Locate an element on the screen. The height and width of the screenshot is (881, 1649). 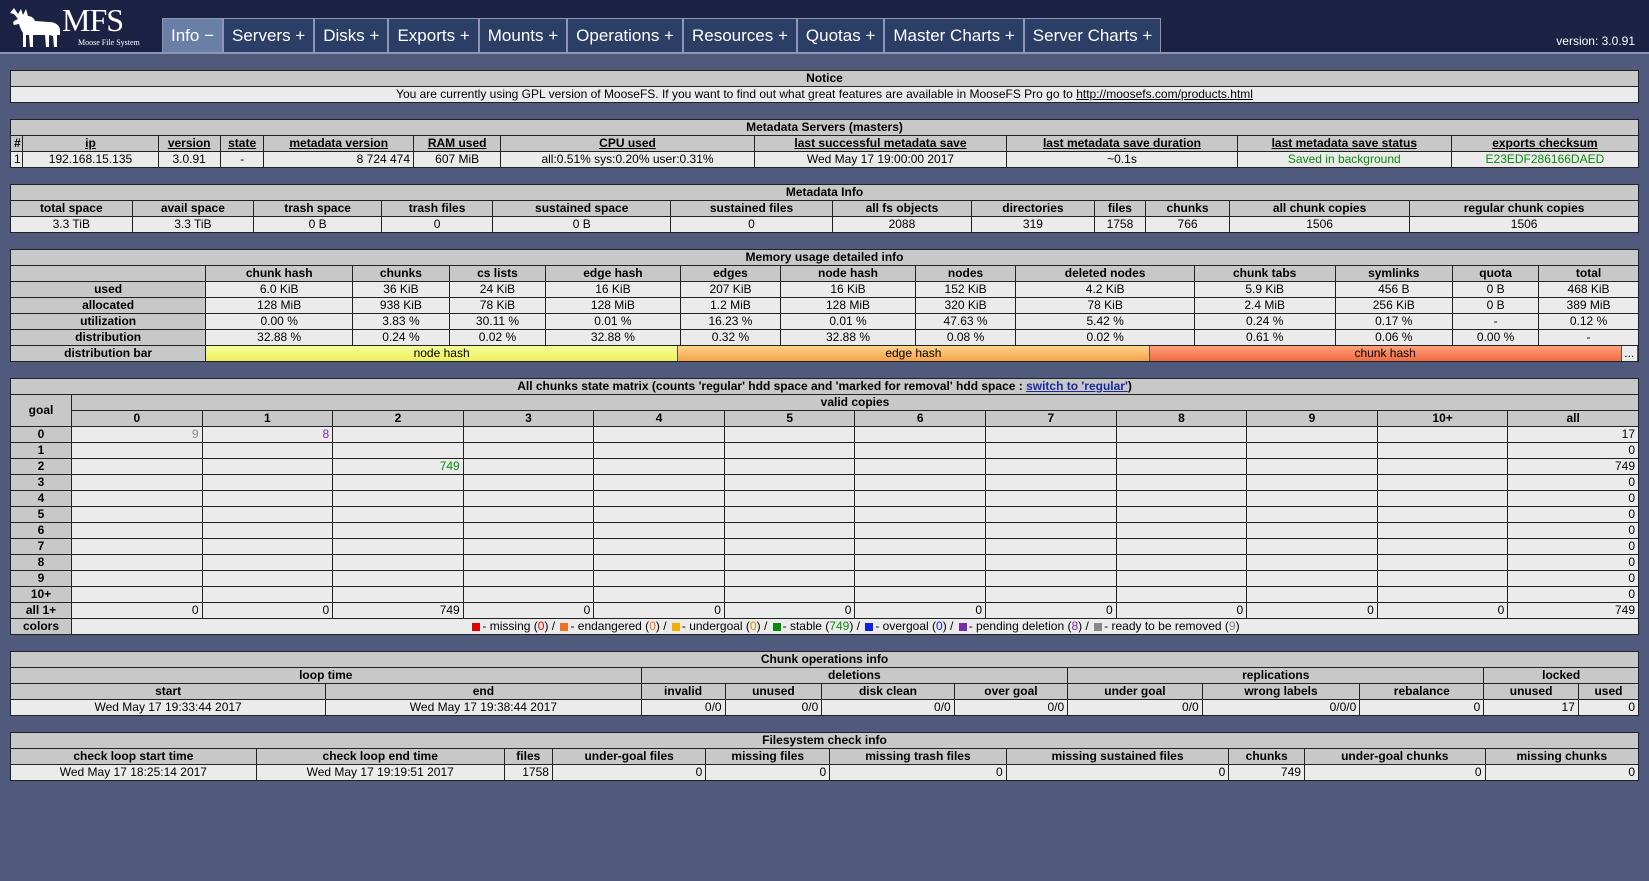
sort-link: metadata version is located at coordinates (338, 144).